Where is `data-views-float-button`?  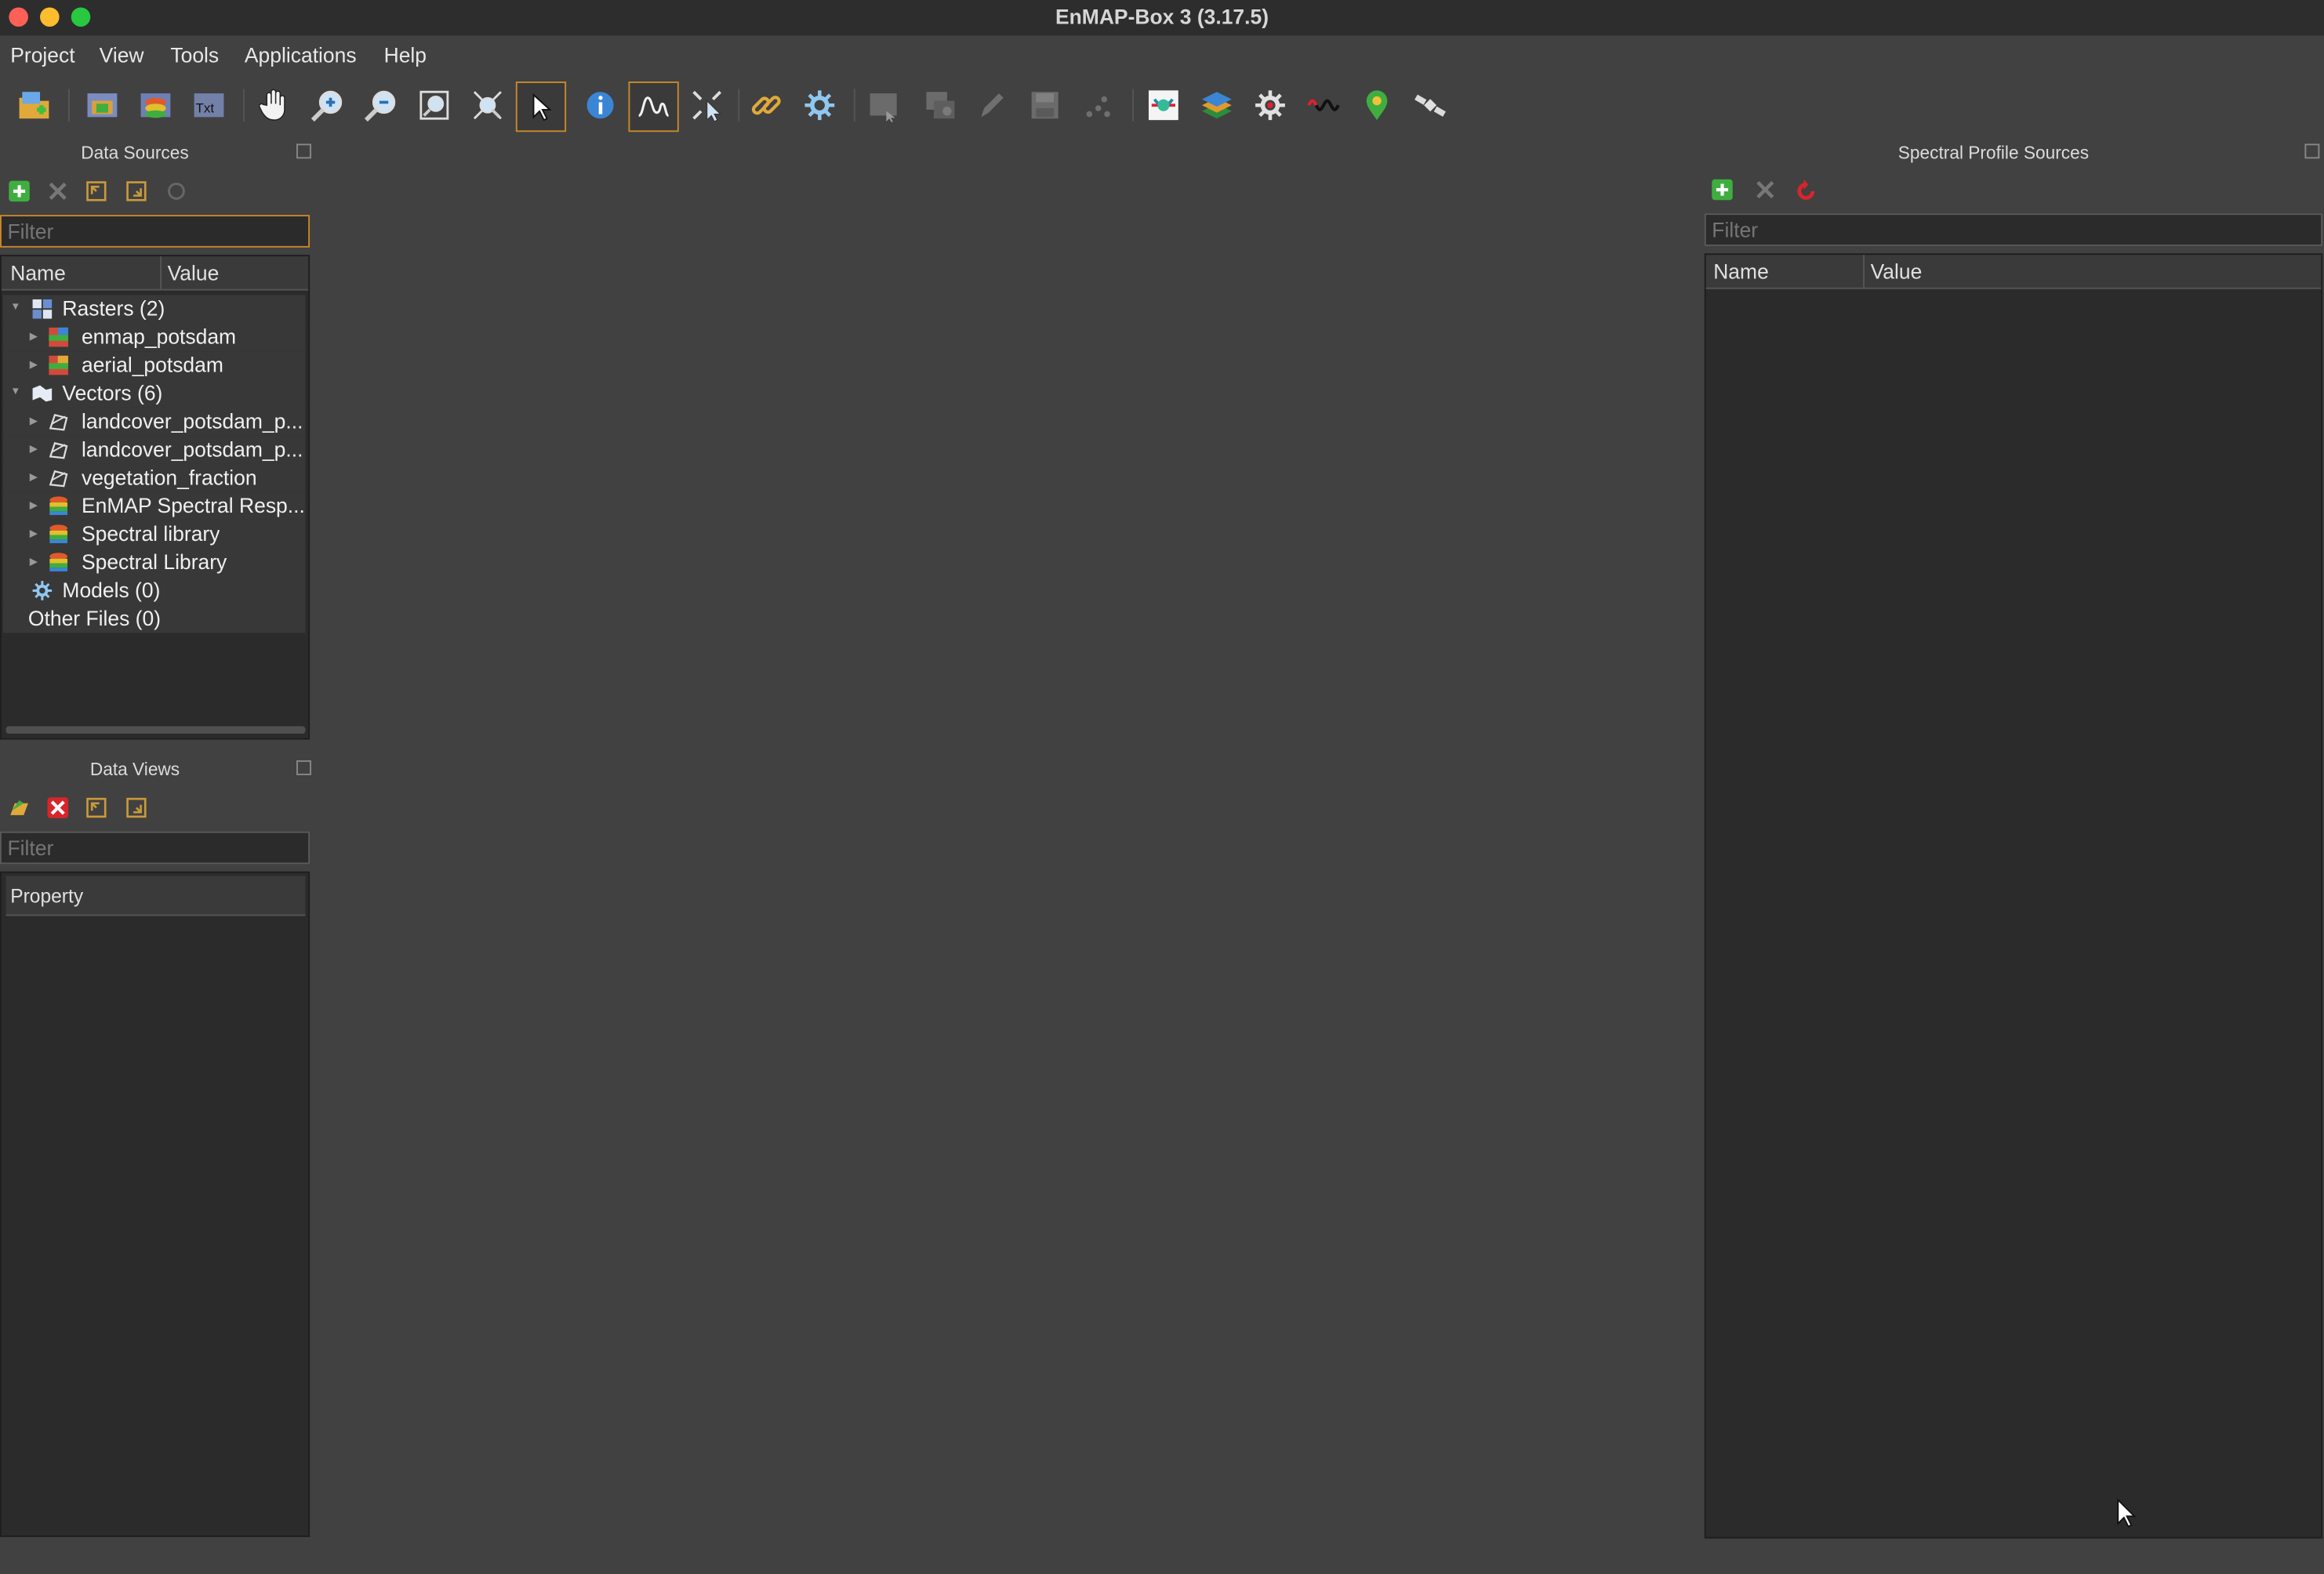 data-views-float-button is located at coordinates (303, 767).